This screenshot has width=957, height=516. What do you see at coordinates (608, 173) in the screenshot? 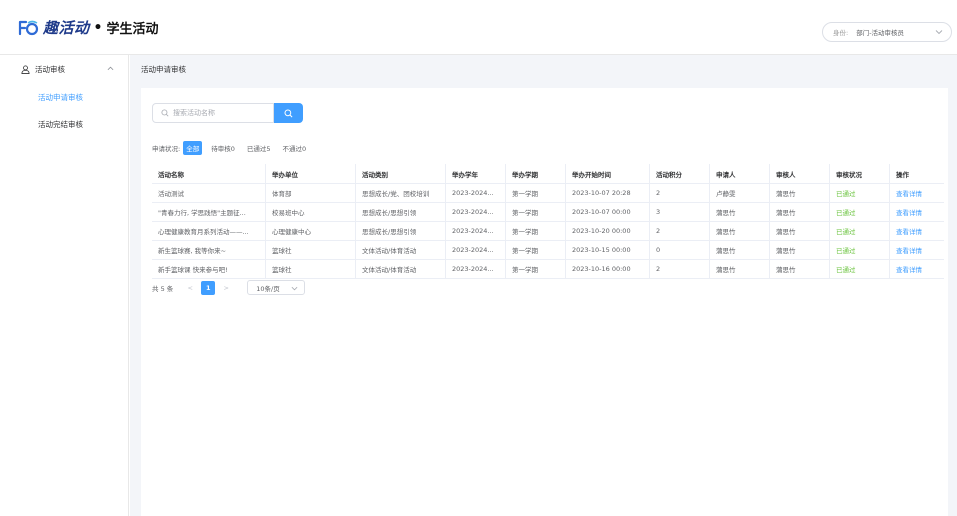
I see `column-header: 举办开始时间` at bounding box center [608, 173].